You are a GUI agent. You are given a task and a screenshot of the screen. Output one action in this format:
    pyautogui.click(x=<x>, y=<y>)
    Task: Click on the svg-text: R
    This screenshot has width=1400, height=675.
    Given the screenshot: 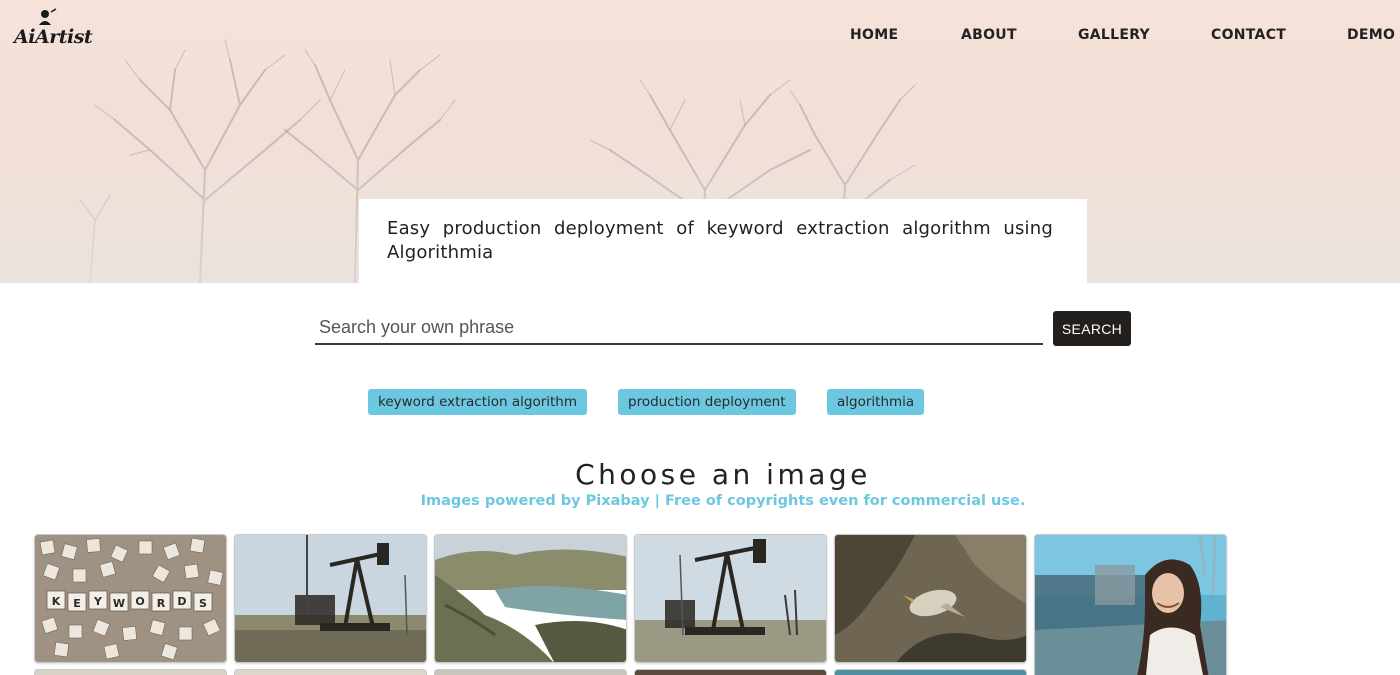 What is the action you would take?
    pyautogui.click(x=161, y=603)
    